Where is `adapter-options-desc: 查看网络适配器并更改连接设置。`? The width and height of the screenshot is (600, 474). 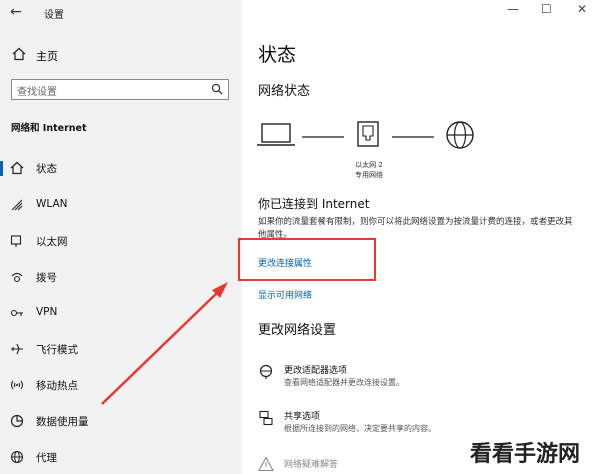
adapter-options-desc: 查看网络适配器并更改连接设置。 is located at coordinates (344, 382).